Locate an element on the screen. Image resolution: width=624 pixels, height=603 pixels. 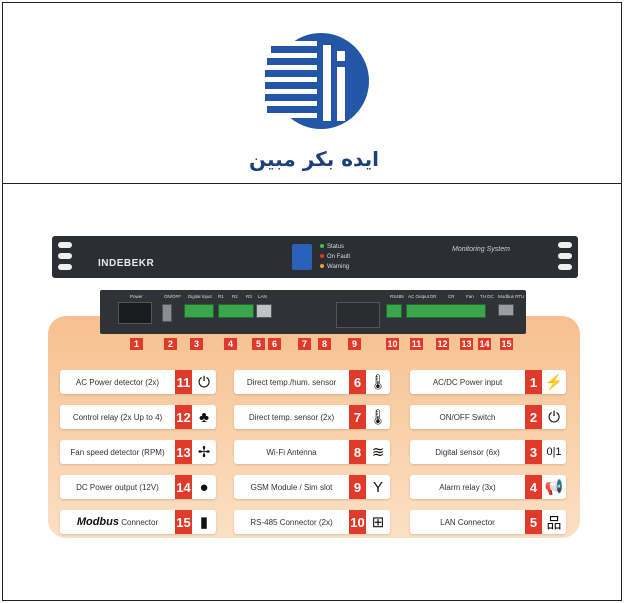
feature-number: 5 is located at coordinates (533, 522).